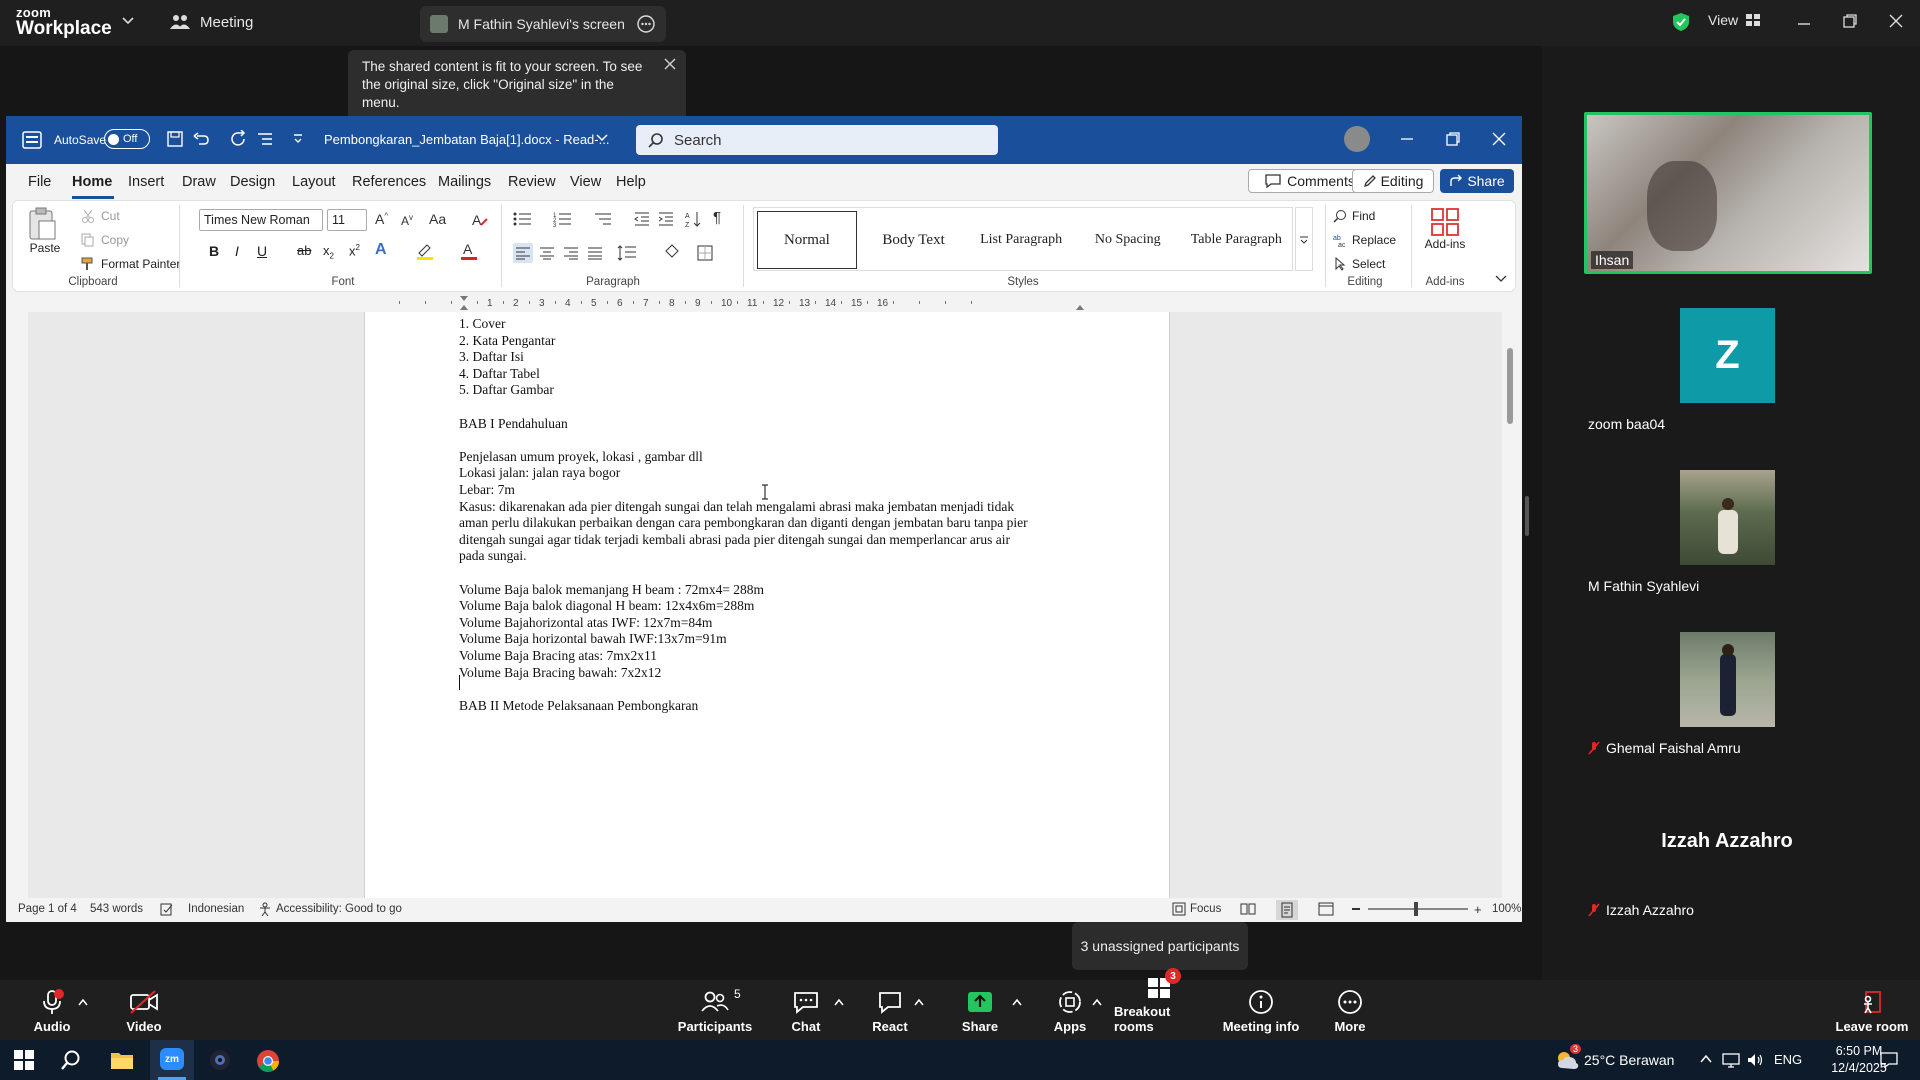 The width and height of the screenshot is (1920, 1080). Describe the element at coordinates (772, 303) in the screenshot. I see `indent-markers` at that location.